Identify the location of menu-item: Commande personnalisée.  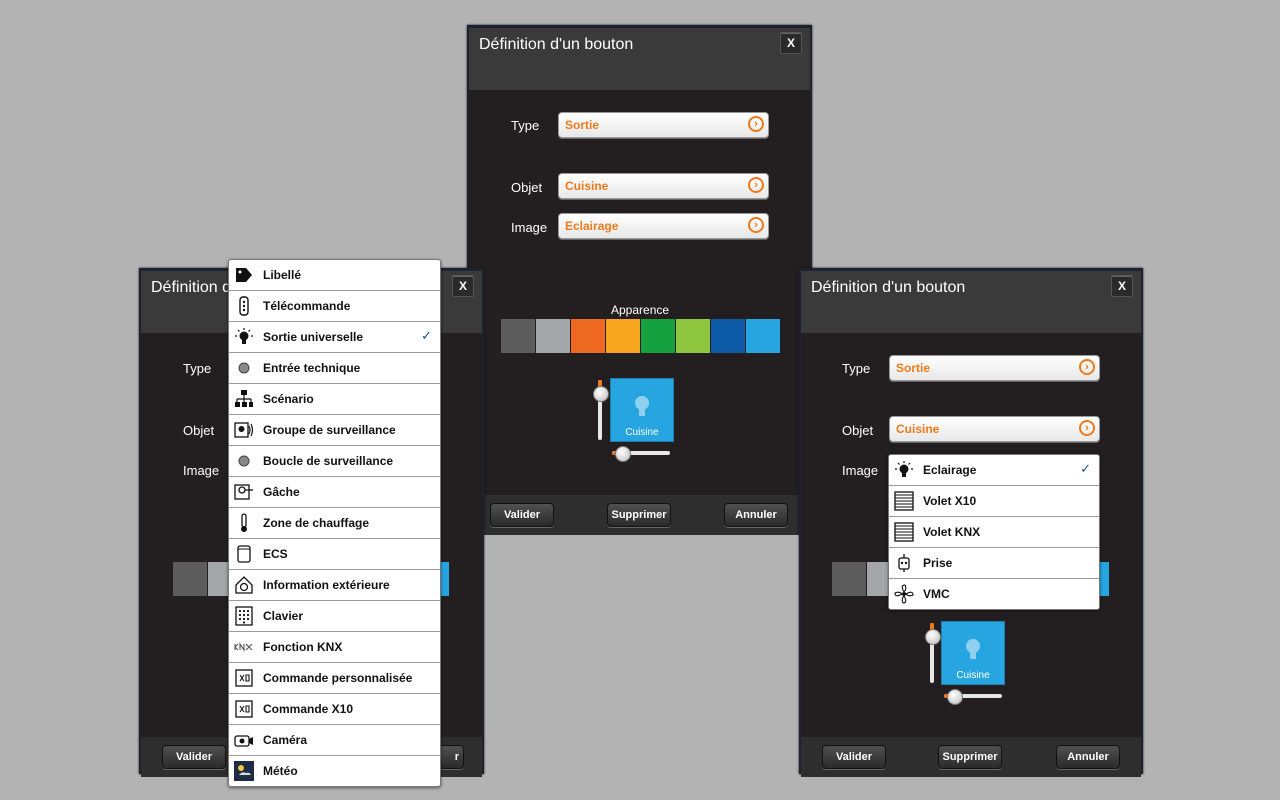
(334, 678).